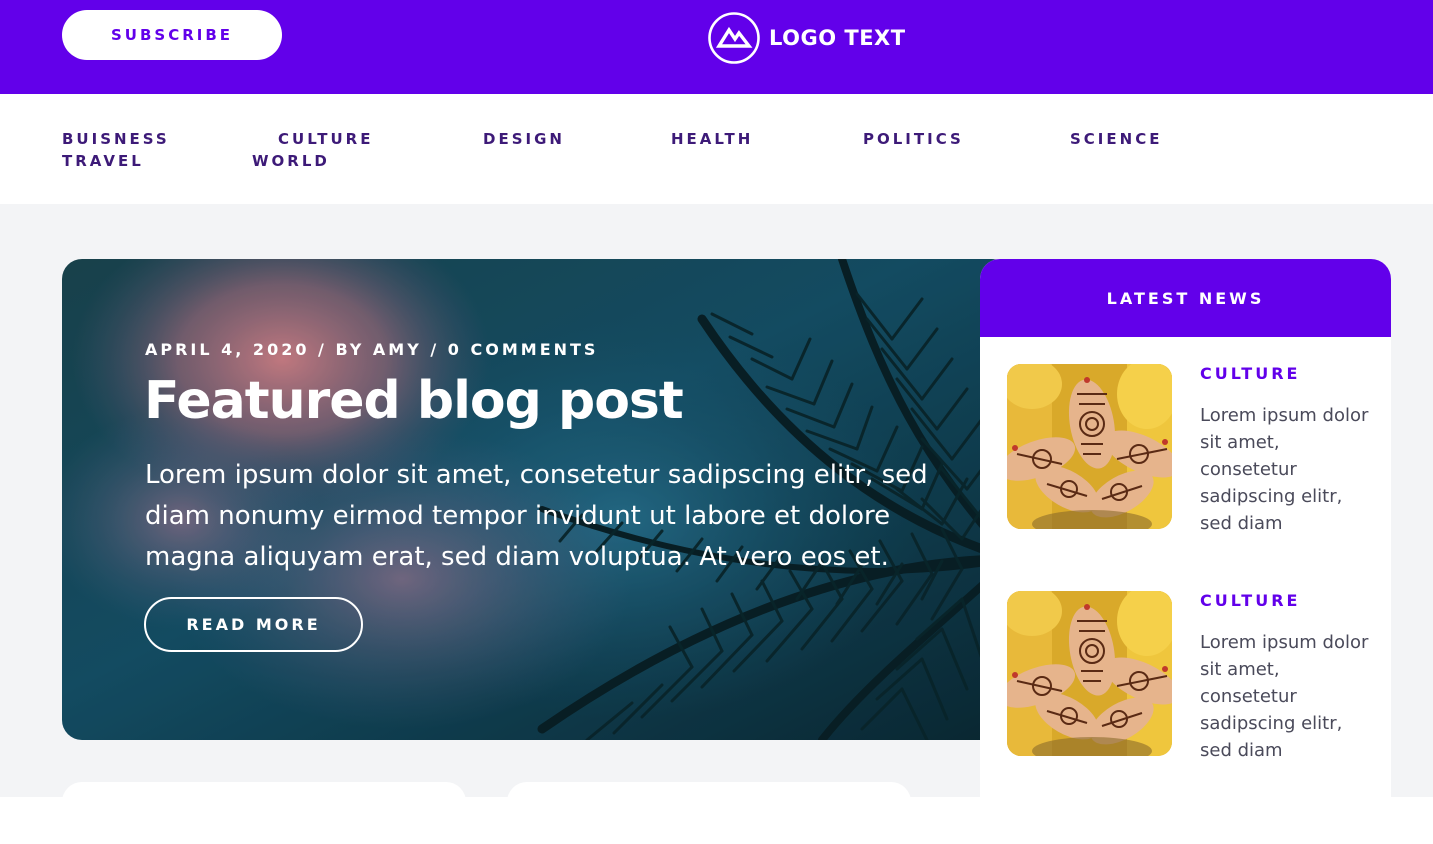  What do you see at coordinates (913, 139) in the screenshot?
I see `nav-item-politics: POLITICS` at bounding box center [913, 139].